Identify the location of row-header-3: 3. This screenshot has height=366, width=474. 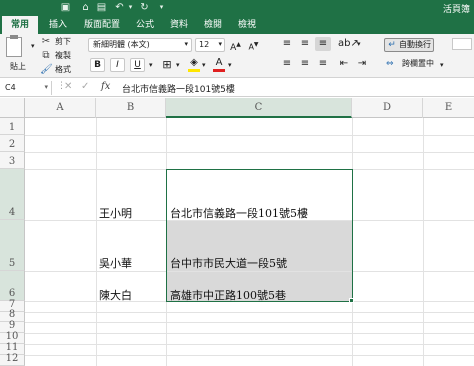
(12, 160).